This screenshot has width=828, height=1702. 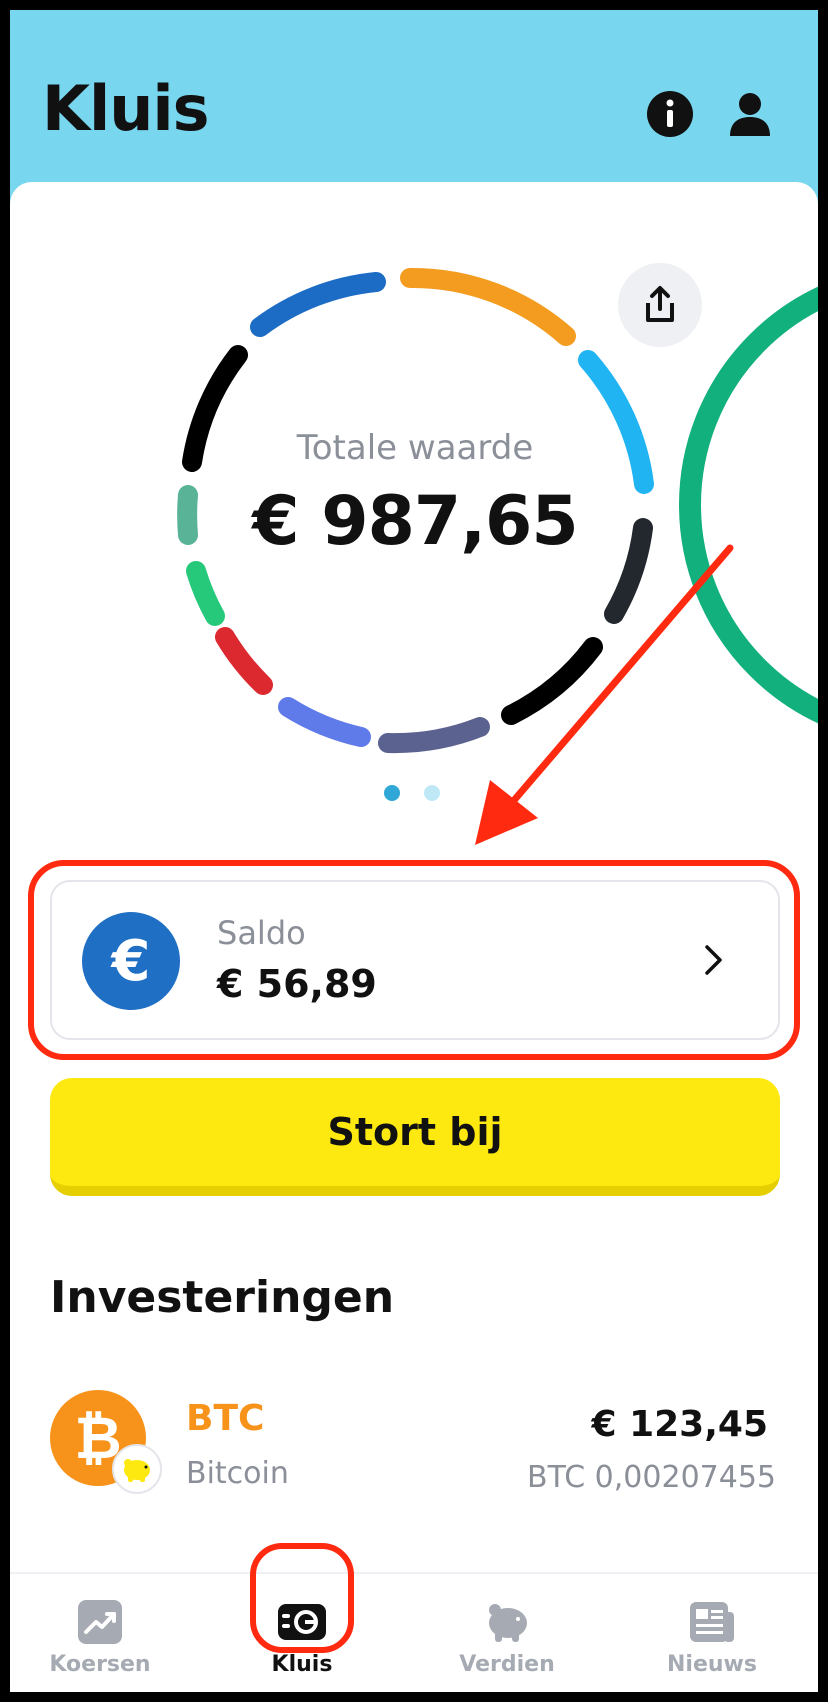 I want to click on bottom-nav: Koersen Kluis Verdien Nieuws, so click(x=414, y=1632).